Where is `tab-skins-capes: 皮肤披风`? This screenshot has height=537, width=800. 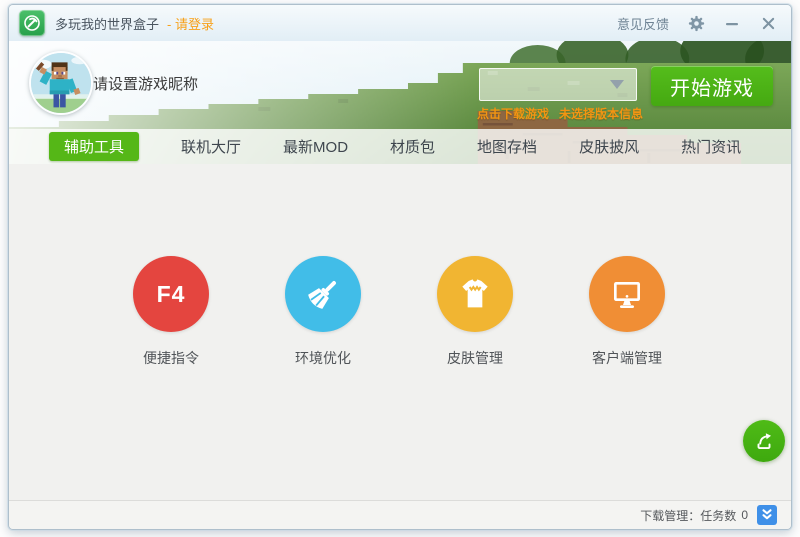
tab-skins-capes: 皮肤披风 is located at coordinates (609, 146).